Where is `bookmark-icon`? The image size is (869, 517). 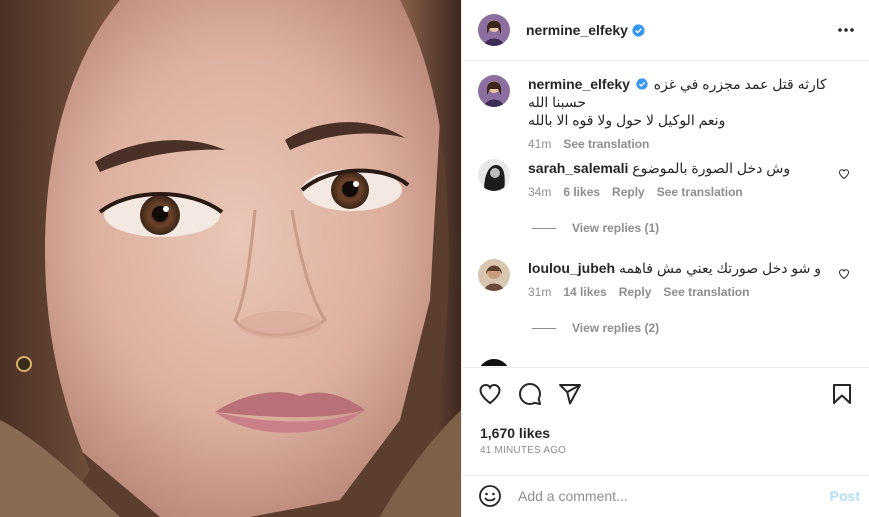 bookmark-icon is located at coordinates (842, 394).